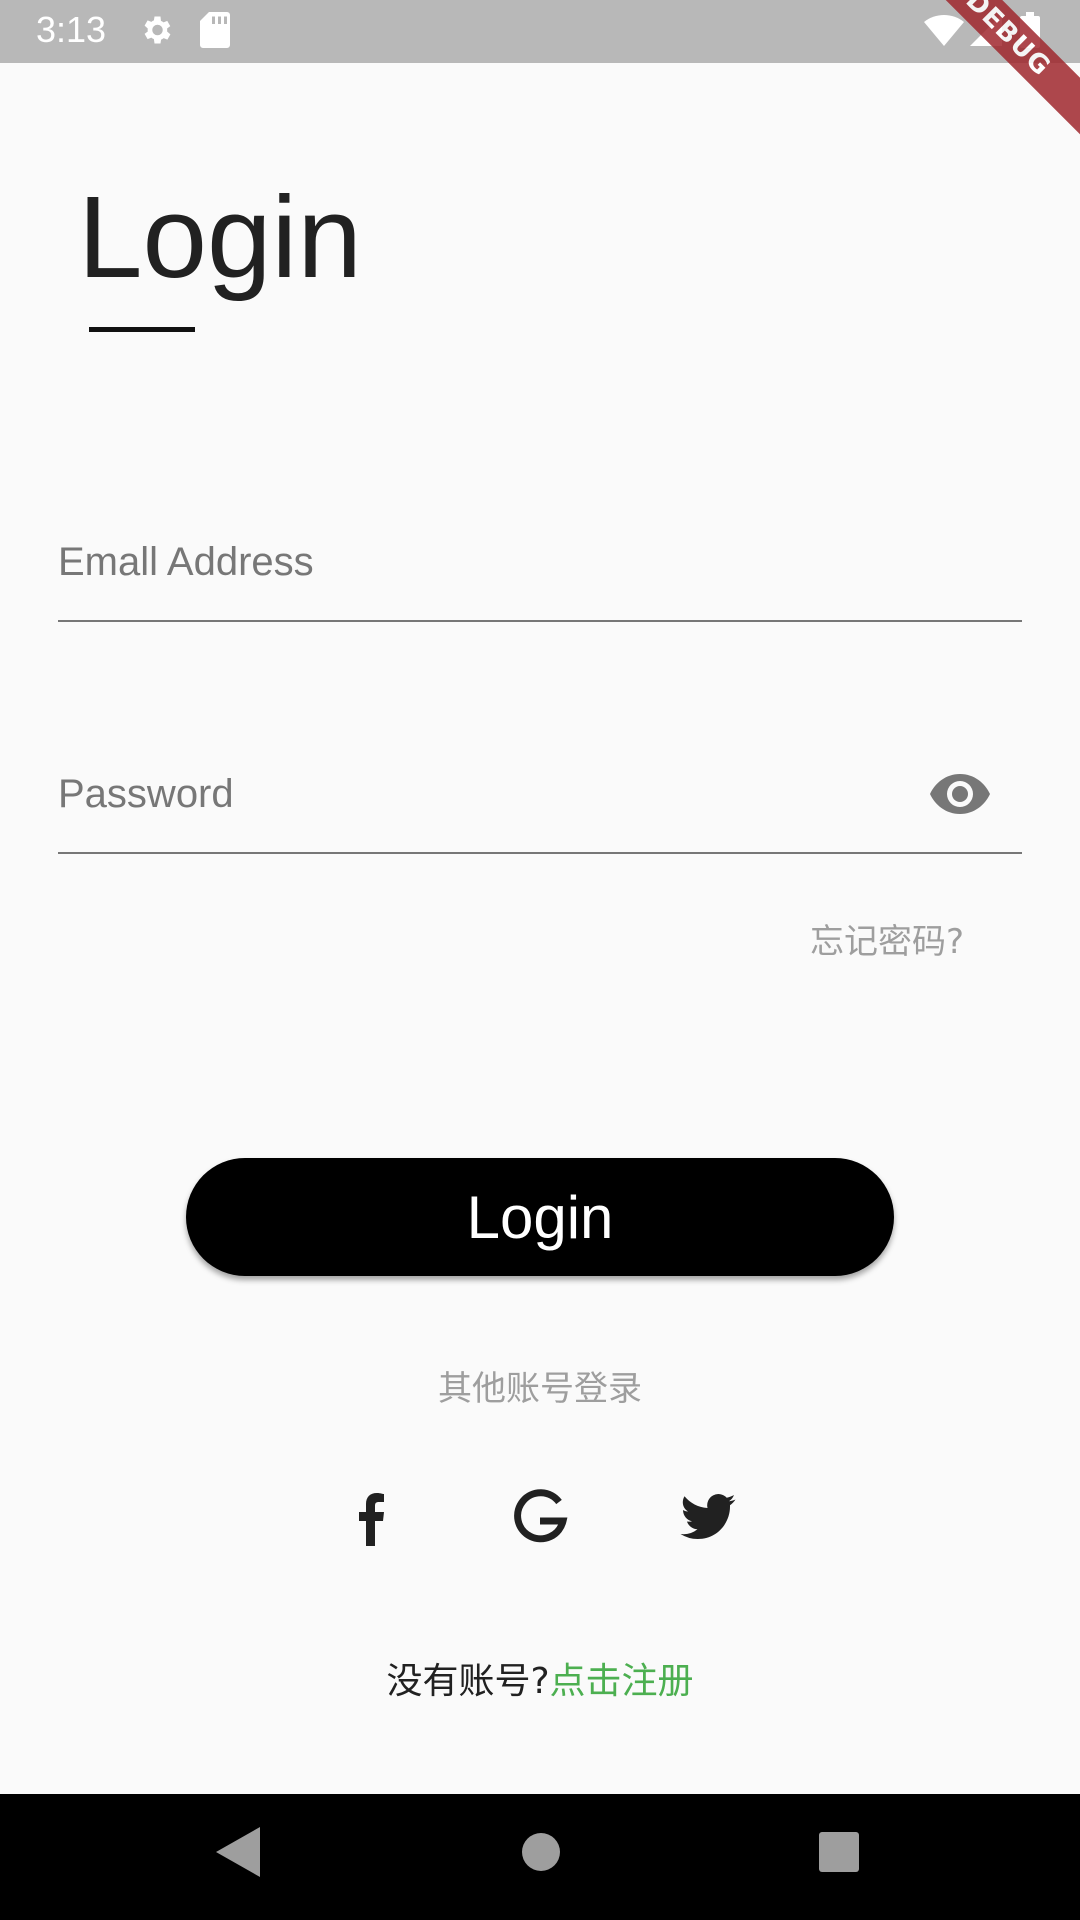 The image size is (1080, 1920). What do you see at coordinates (372, 1518) in the screenshot?
I see `facebook-icon` at bounding box center [372, 1518].